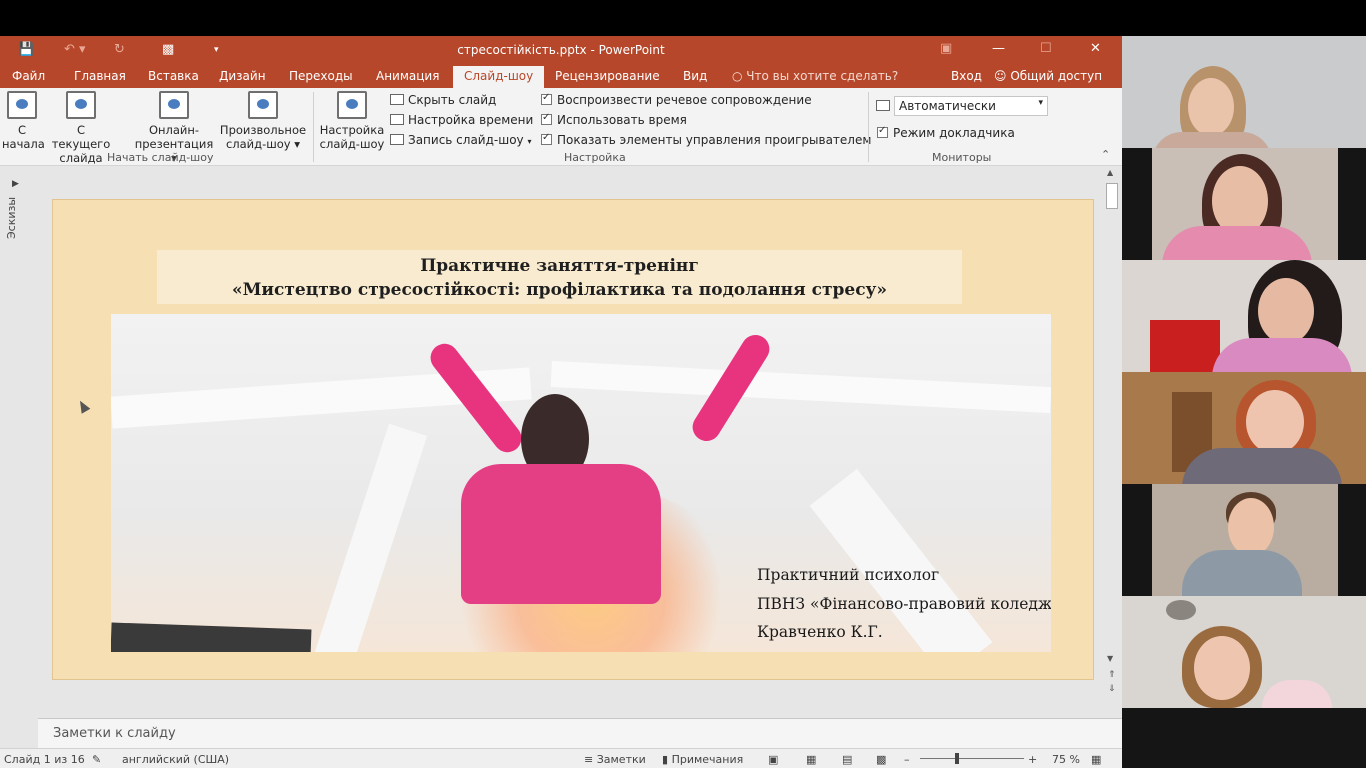  I want to click on scrollbar-thumb, so click(1112, 196).